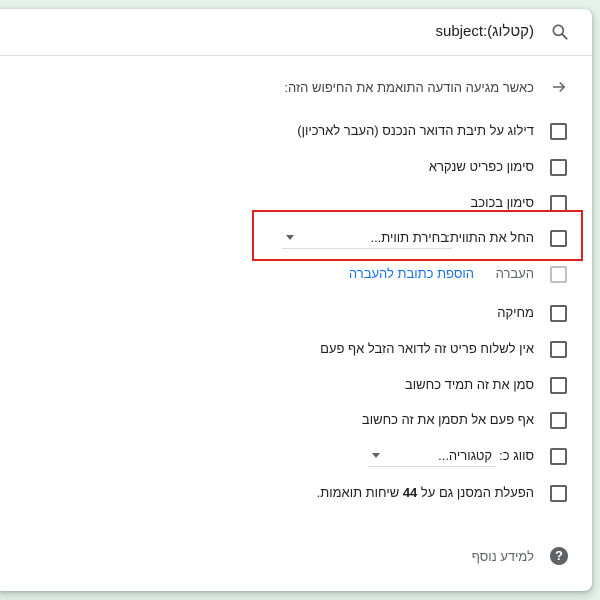 This screenshot has width=600, height=600. Describe the element at coordinates (559, 87) in the screenshot. I see `arrow-right-icon` at that location.